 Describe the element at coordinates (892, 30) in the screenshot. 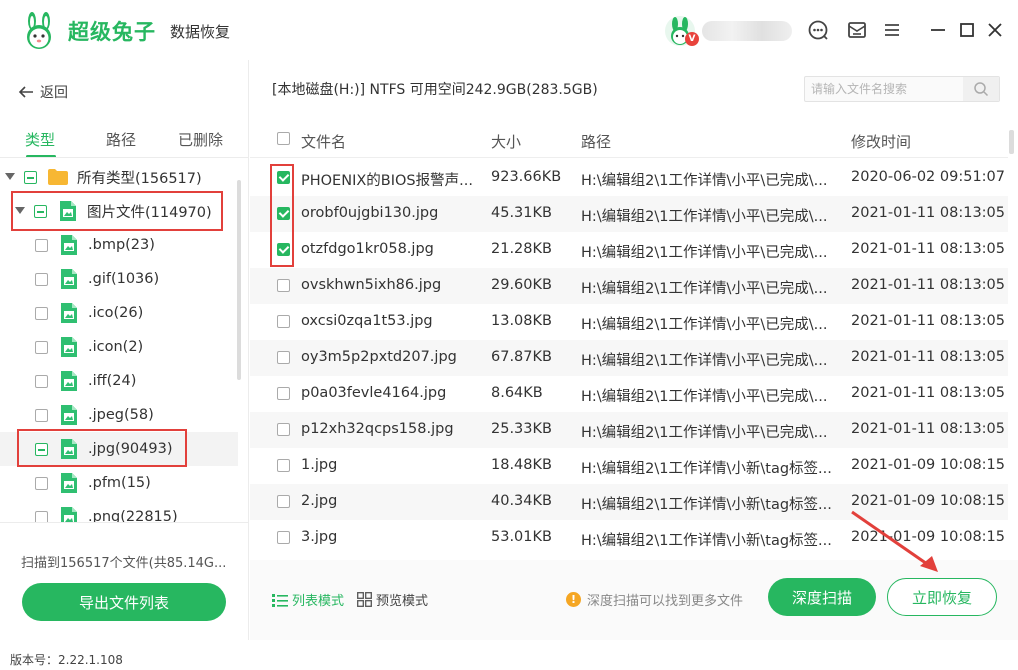

I see `menu-icon` at that location.